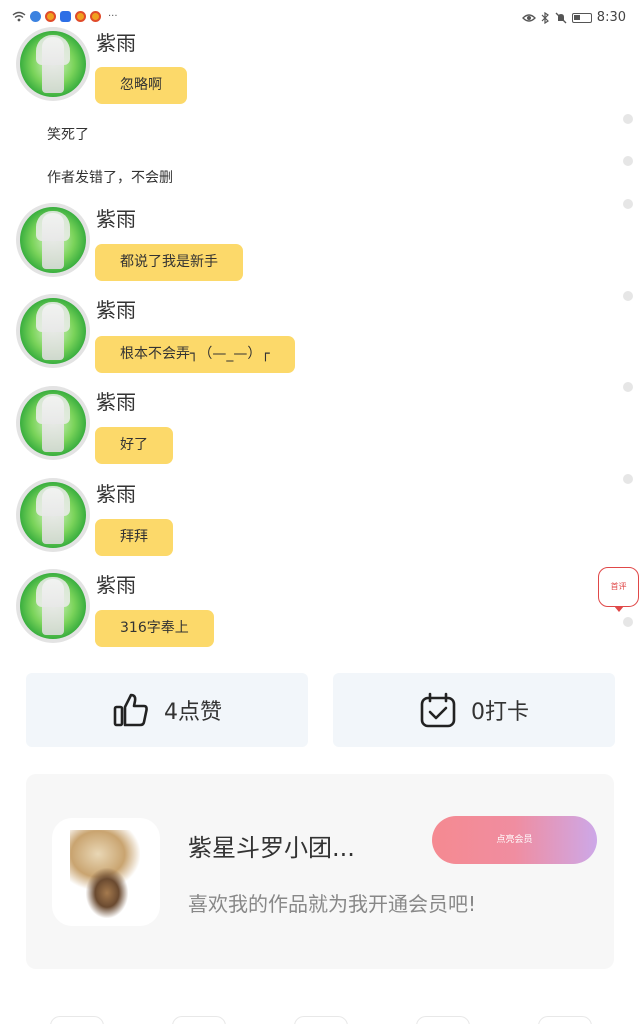 The image size is (640, 1024). Describe the element at coordinates (110, 178) in the screenshot. I see `plain-message: 作者发错了，不会删` at that location.